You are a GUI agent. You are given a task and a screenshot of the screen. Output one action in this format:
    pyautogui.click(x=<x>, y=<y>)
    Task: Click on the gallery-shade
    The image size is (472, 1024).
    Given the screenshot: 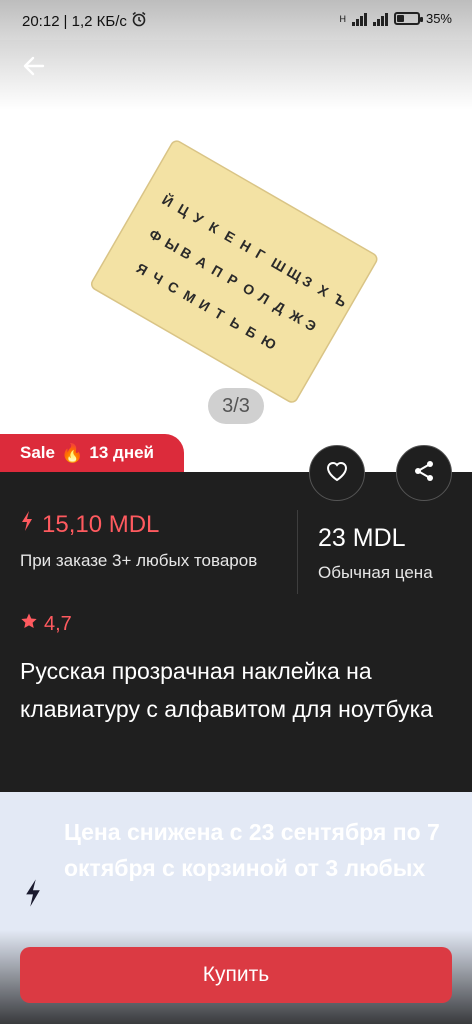 What is the action you would take?
    pyautogui.click(x=236, y=75)
    